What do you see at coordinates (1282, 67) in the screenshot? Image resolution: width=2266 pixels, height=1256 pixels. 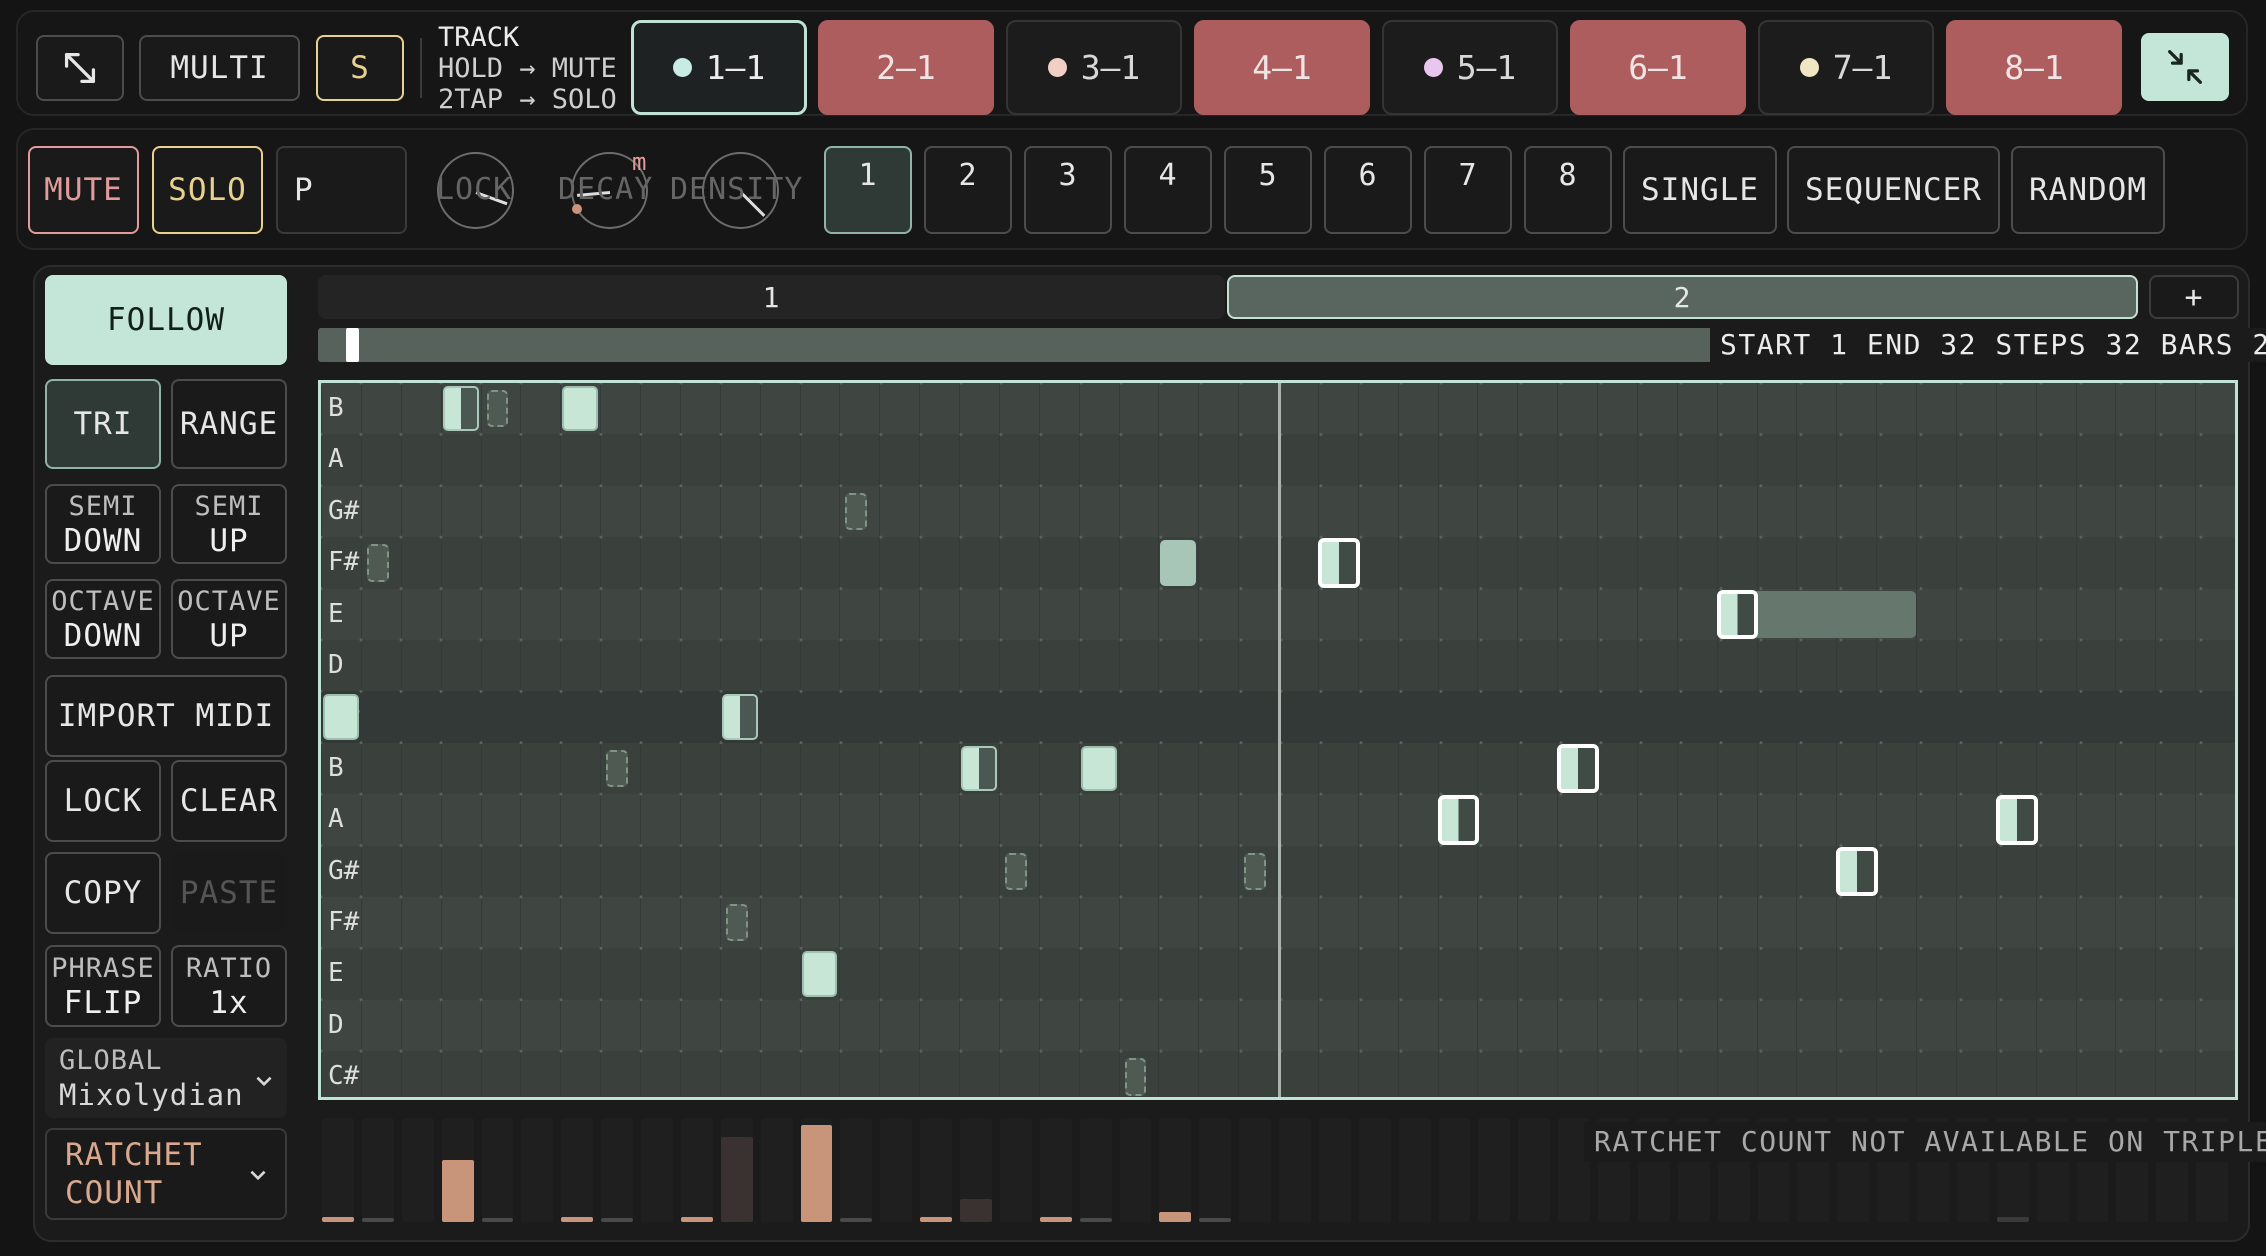 I see `track-4-button: 4–1` at bounding box center [1282, 67].